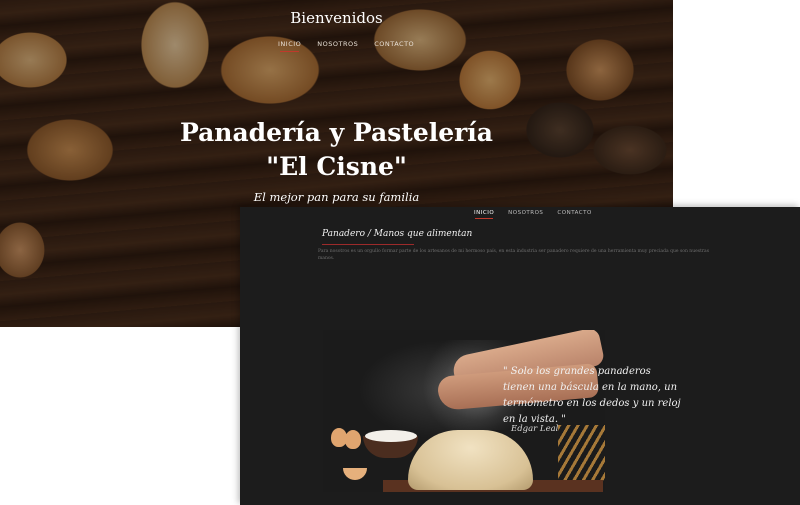 The image size is (800, 505). What do you see at coordinates (336, 166) in the screenshot?
I see `hero-title-line2: "El Cisne"` at bounding box center [336, 166].